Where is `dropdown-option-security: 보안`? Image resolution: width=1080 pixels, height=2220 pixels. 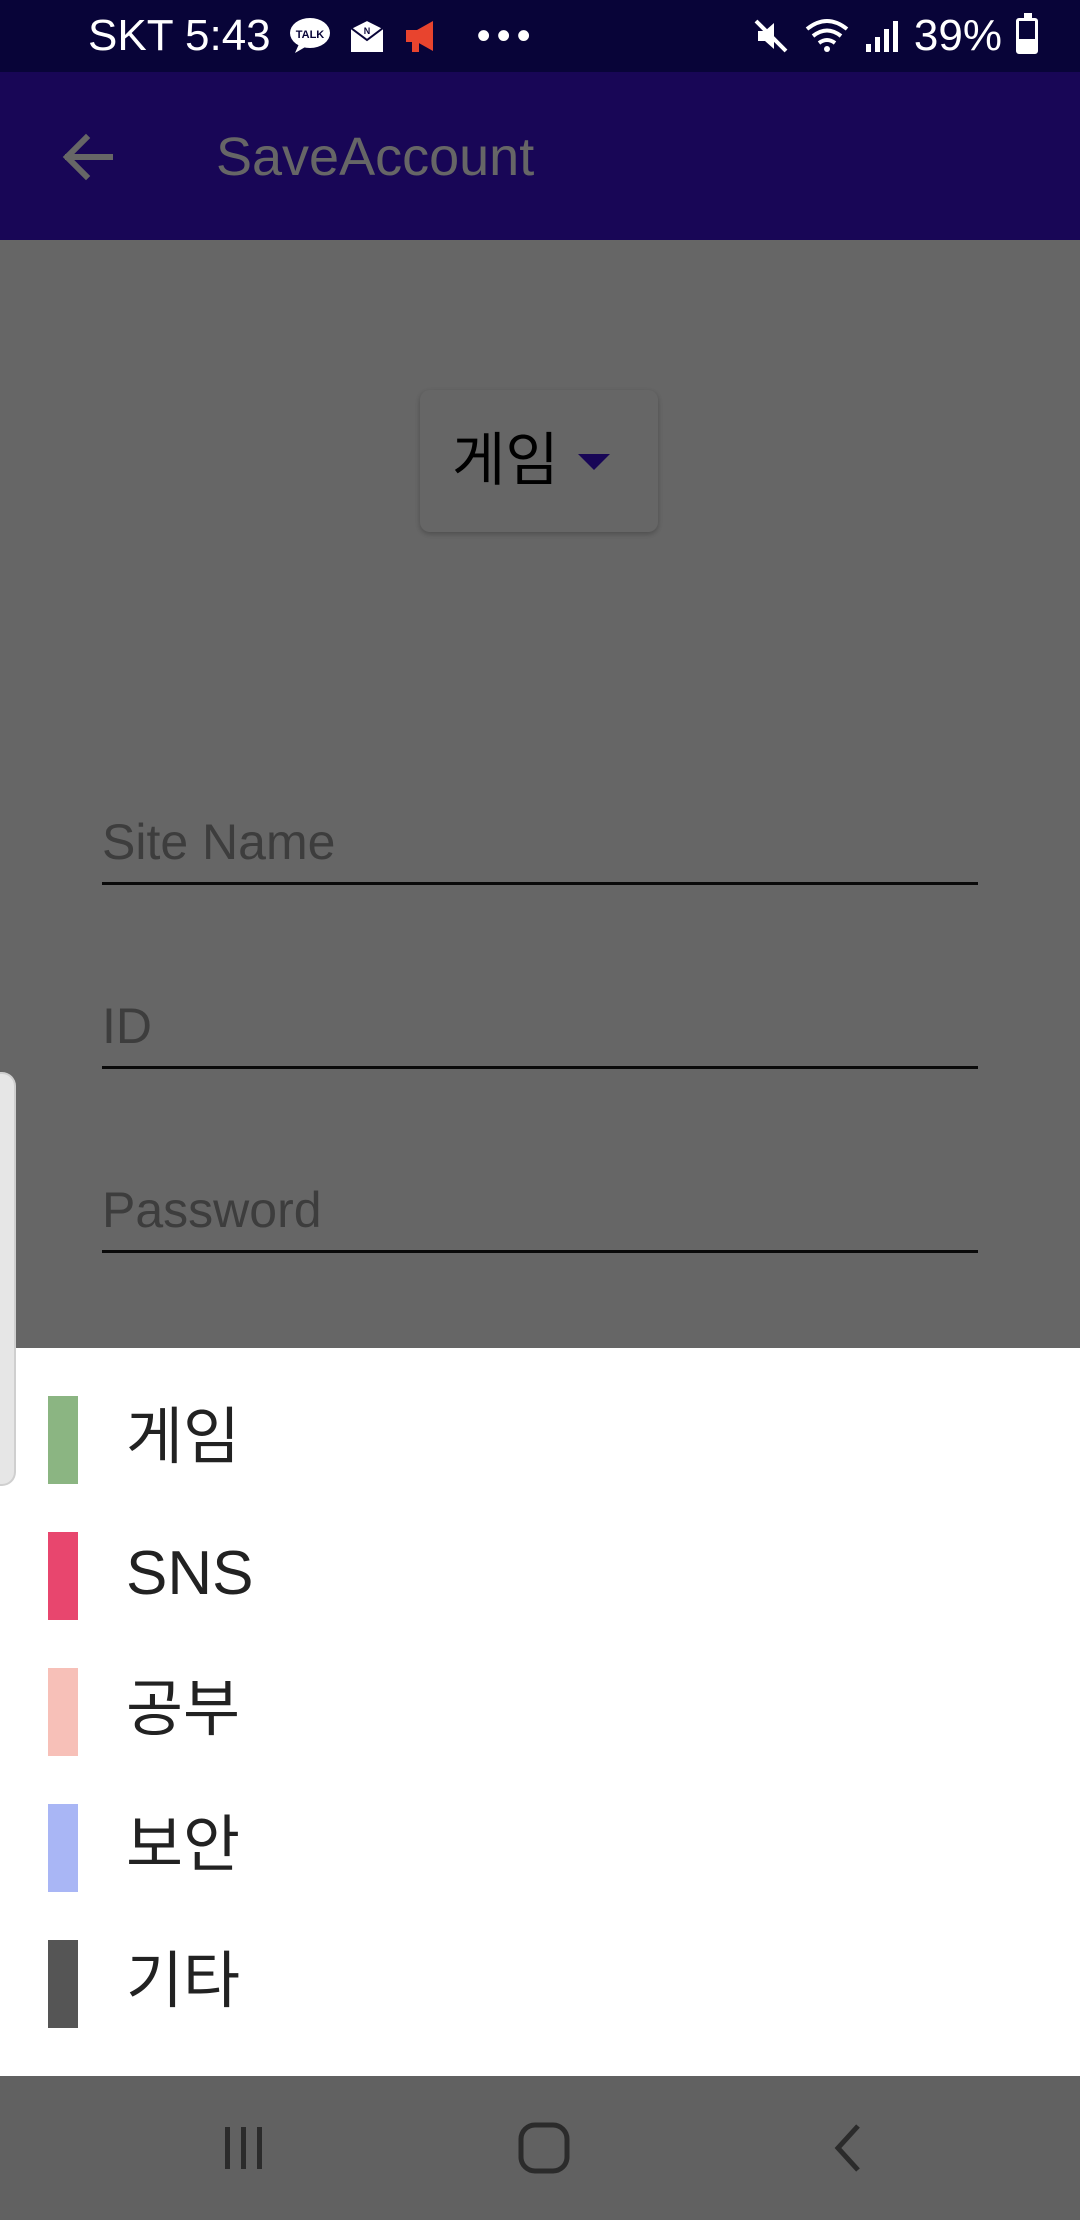
dropdown-option-security: 보안 is located at coordinates (540, 1824).